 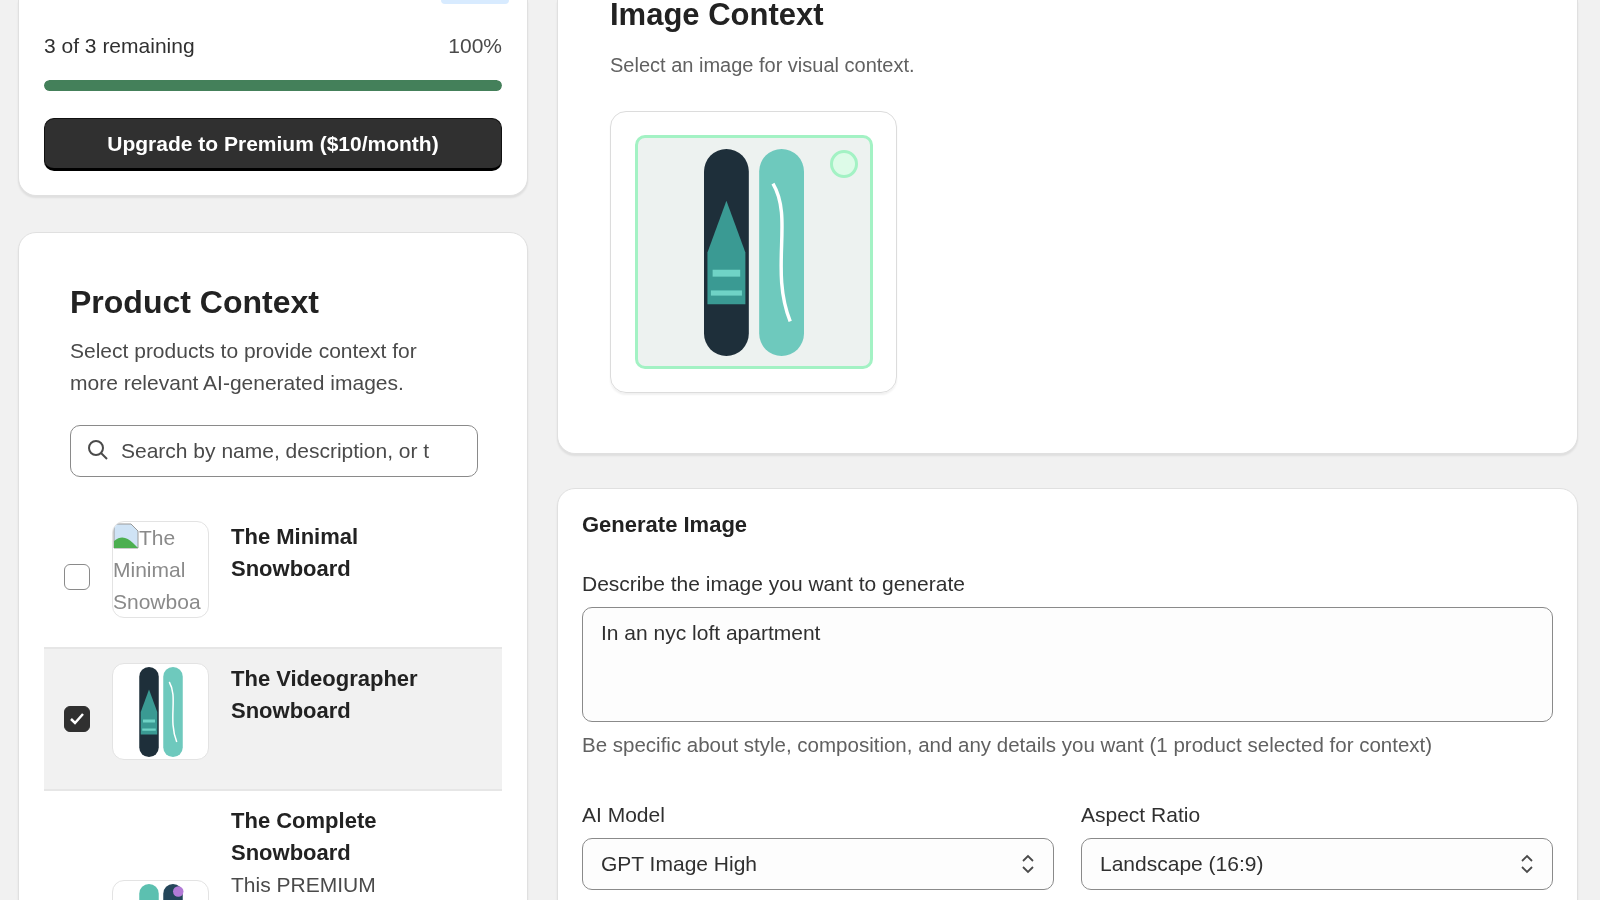 What do you see at coordinates (304, 837) in the screenshot?
I see `product-name: The Complete Snowboard` at bounding box center [304, 837].